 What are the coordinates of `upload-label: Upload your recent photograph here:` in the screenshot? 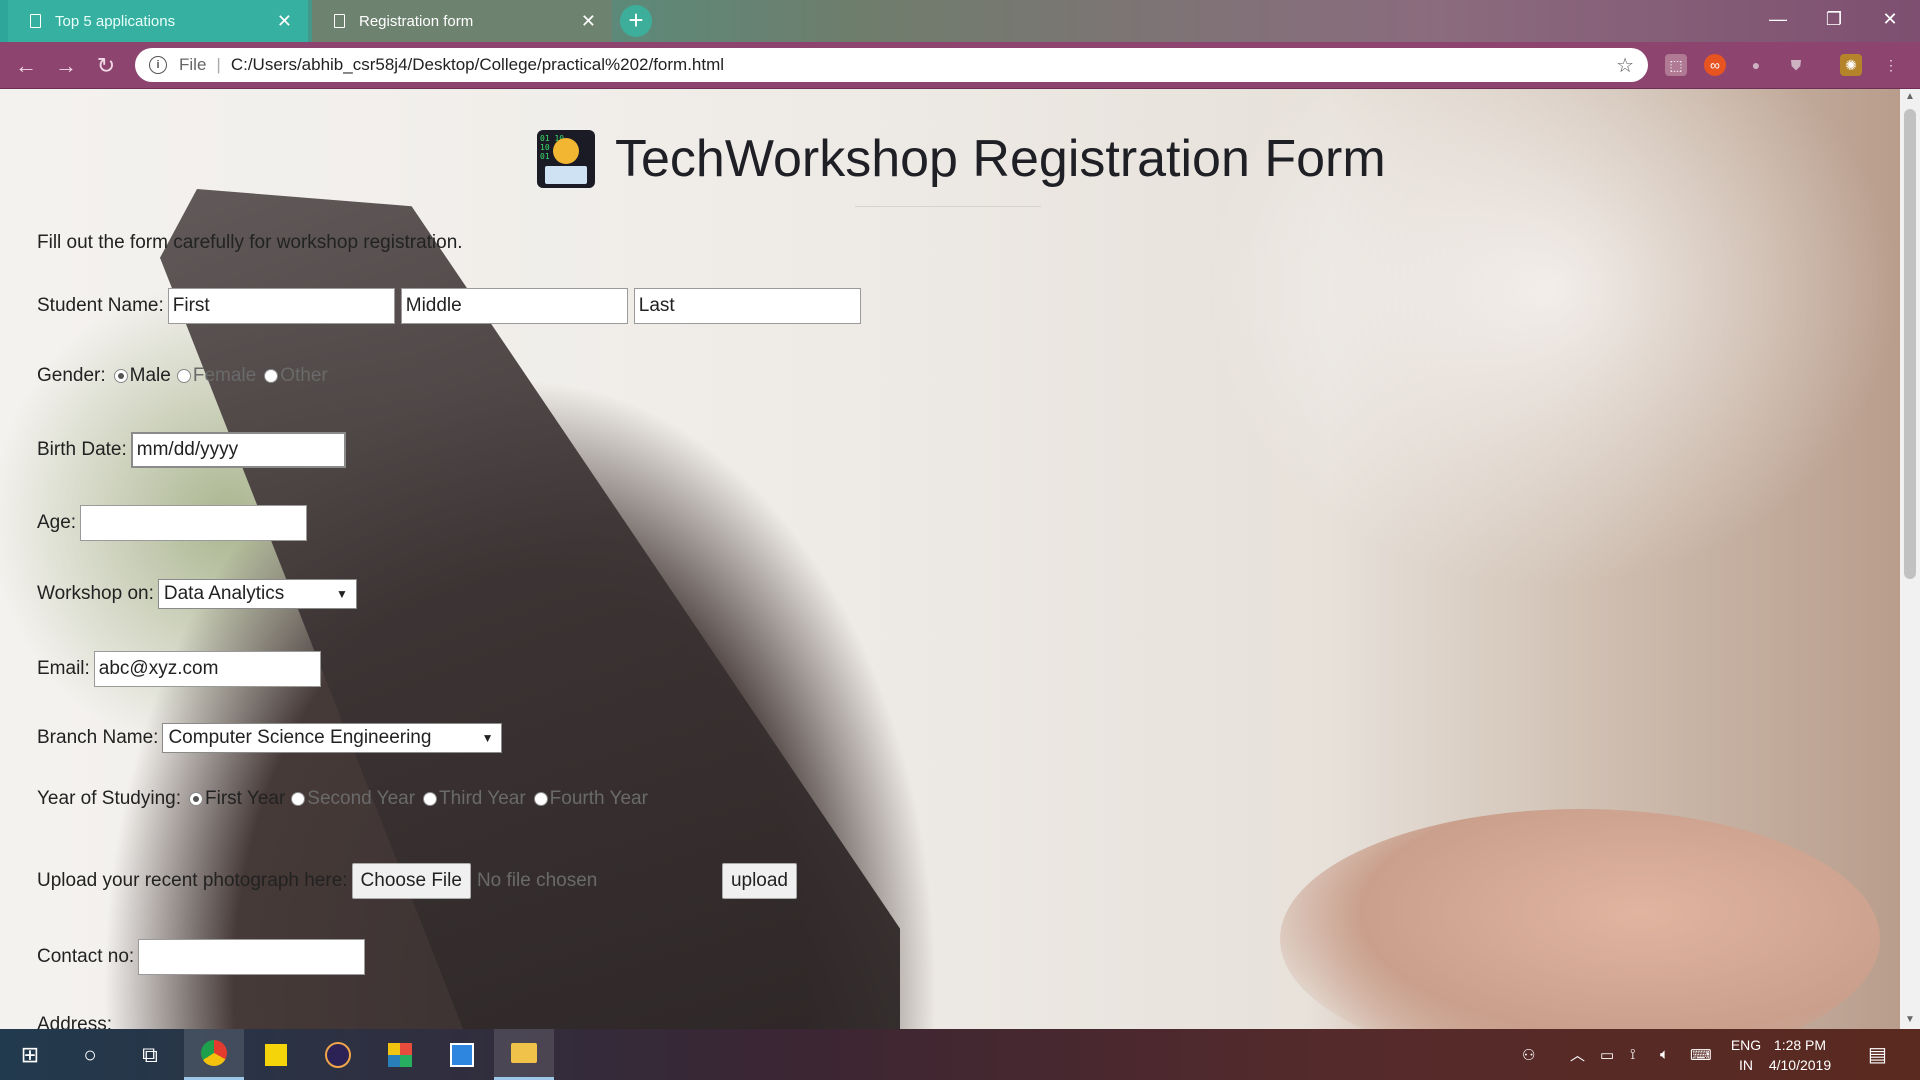 It's located at (192, 880).